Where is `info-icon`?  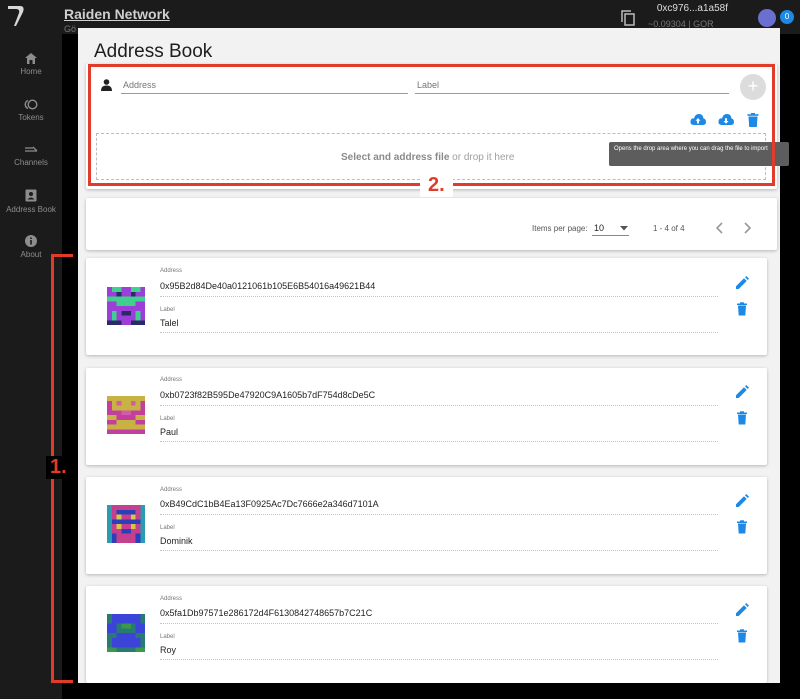
info-icon is located at coordinates (31, 241).